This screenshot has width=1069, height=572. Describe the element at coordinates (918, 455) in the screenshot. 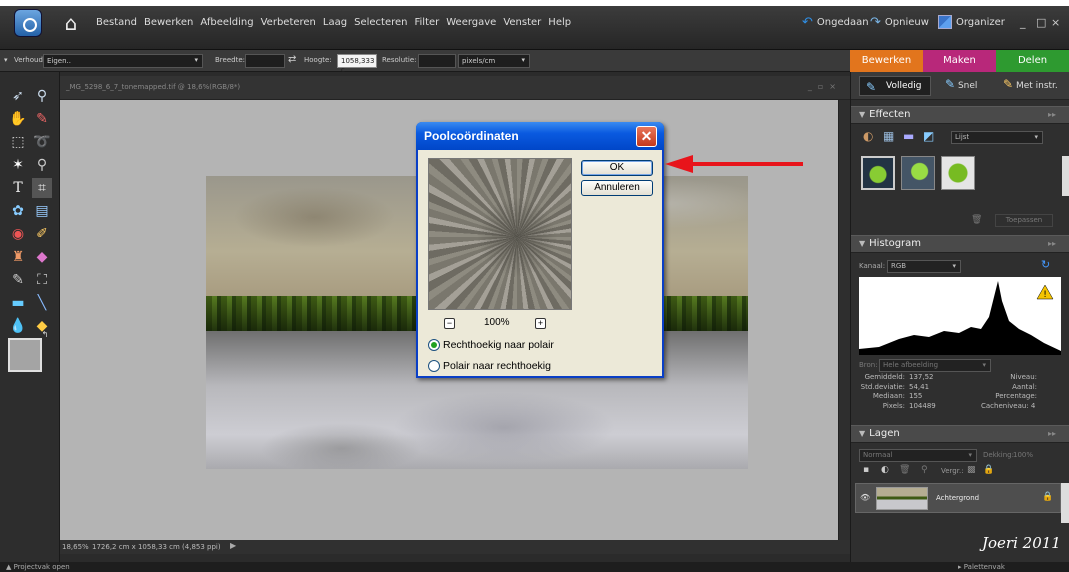

I see `blend-mode-select: Normaal ▾` at that location.